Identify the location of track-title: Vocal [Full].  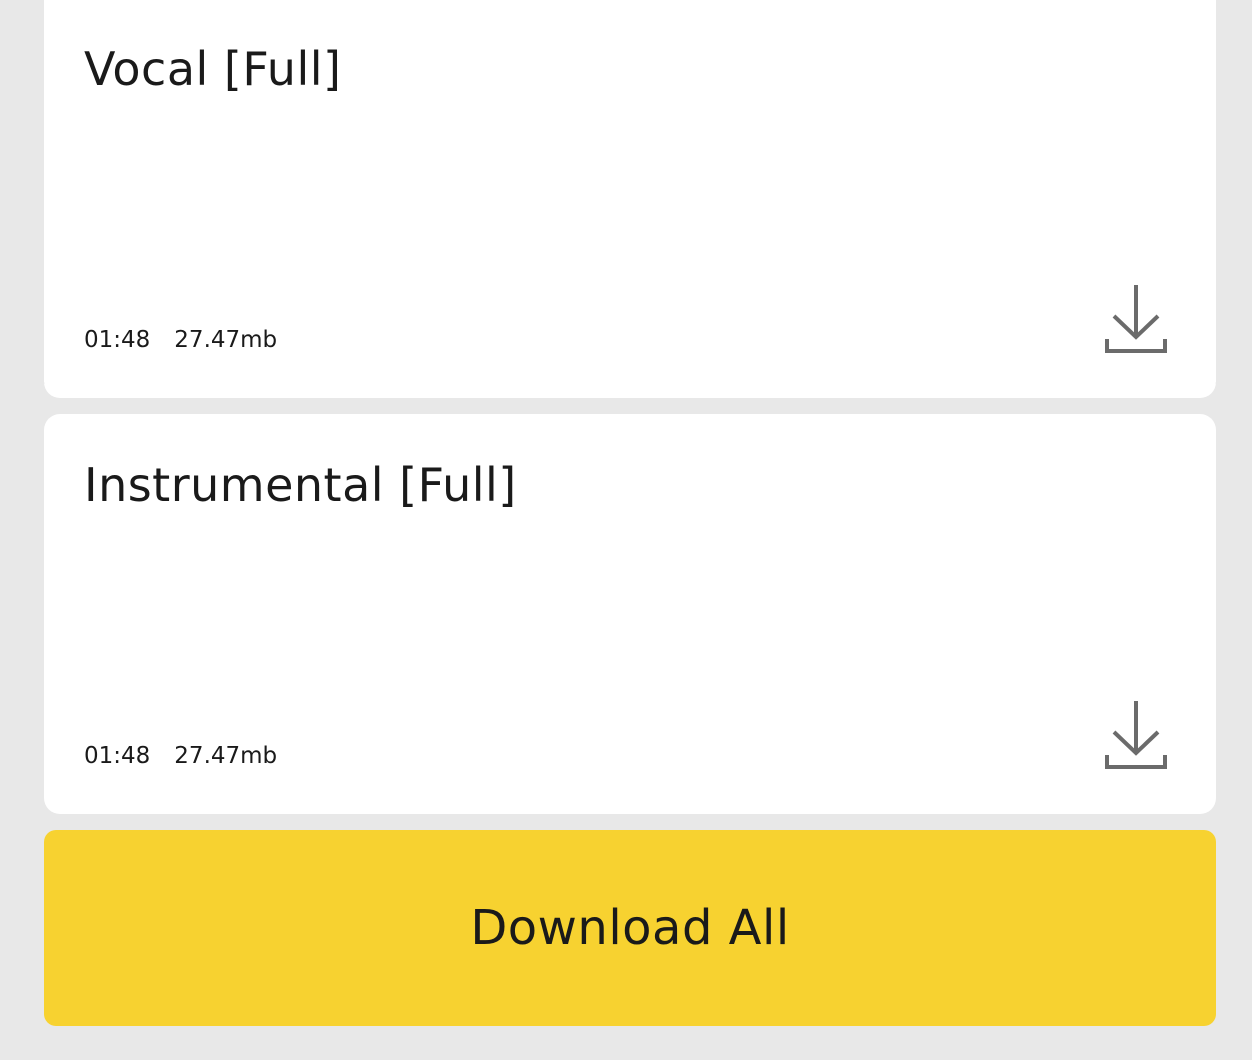
(213, 69).